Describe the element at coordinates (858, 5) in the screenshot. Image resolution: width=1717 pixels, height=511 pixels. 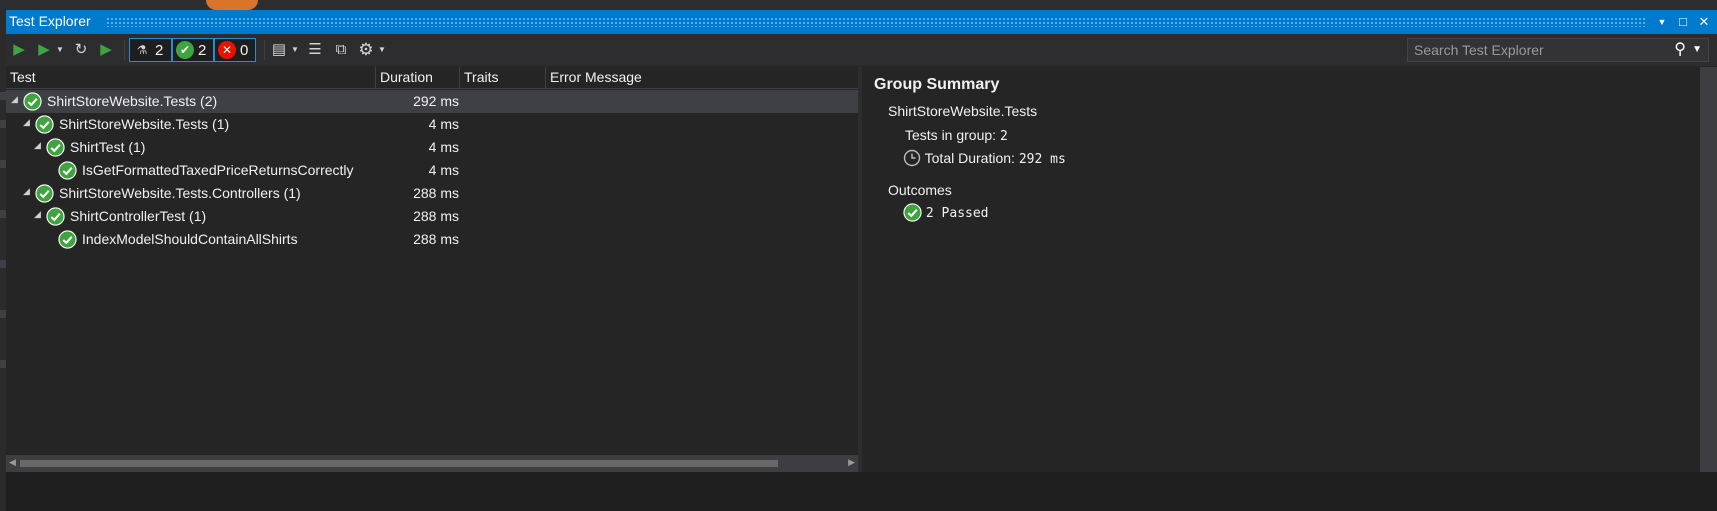
I see `background-desktop` at that location.